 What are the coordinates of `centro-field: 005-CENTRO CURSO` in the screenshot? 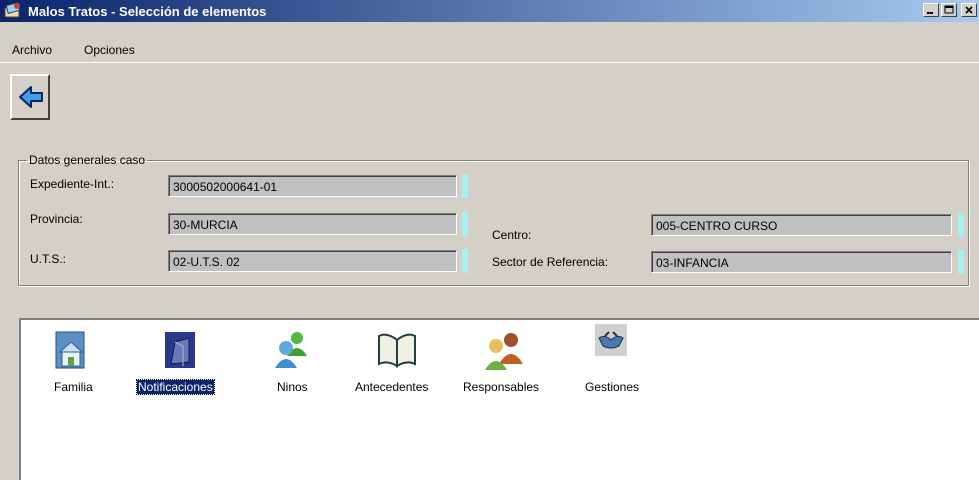 It's located at (801, 225).